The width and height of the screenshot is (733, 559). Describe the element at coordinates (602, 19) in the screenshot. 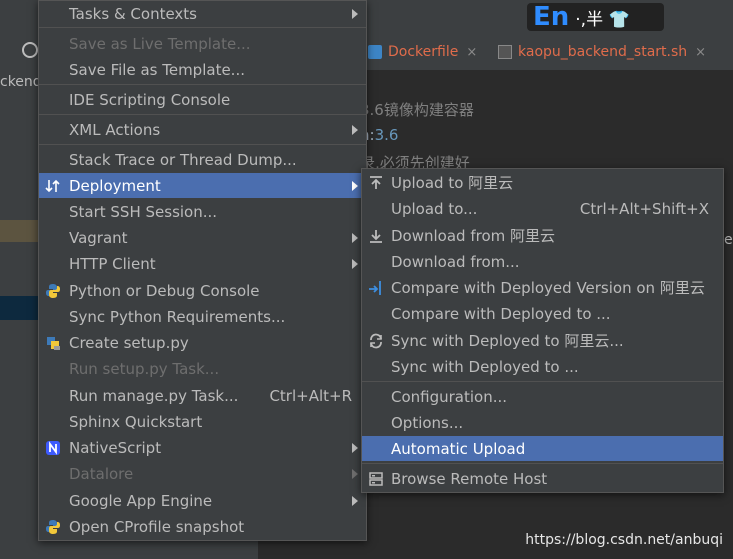

I see `ime-status: ·,半 👕` at that location.